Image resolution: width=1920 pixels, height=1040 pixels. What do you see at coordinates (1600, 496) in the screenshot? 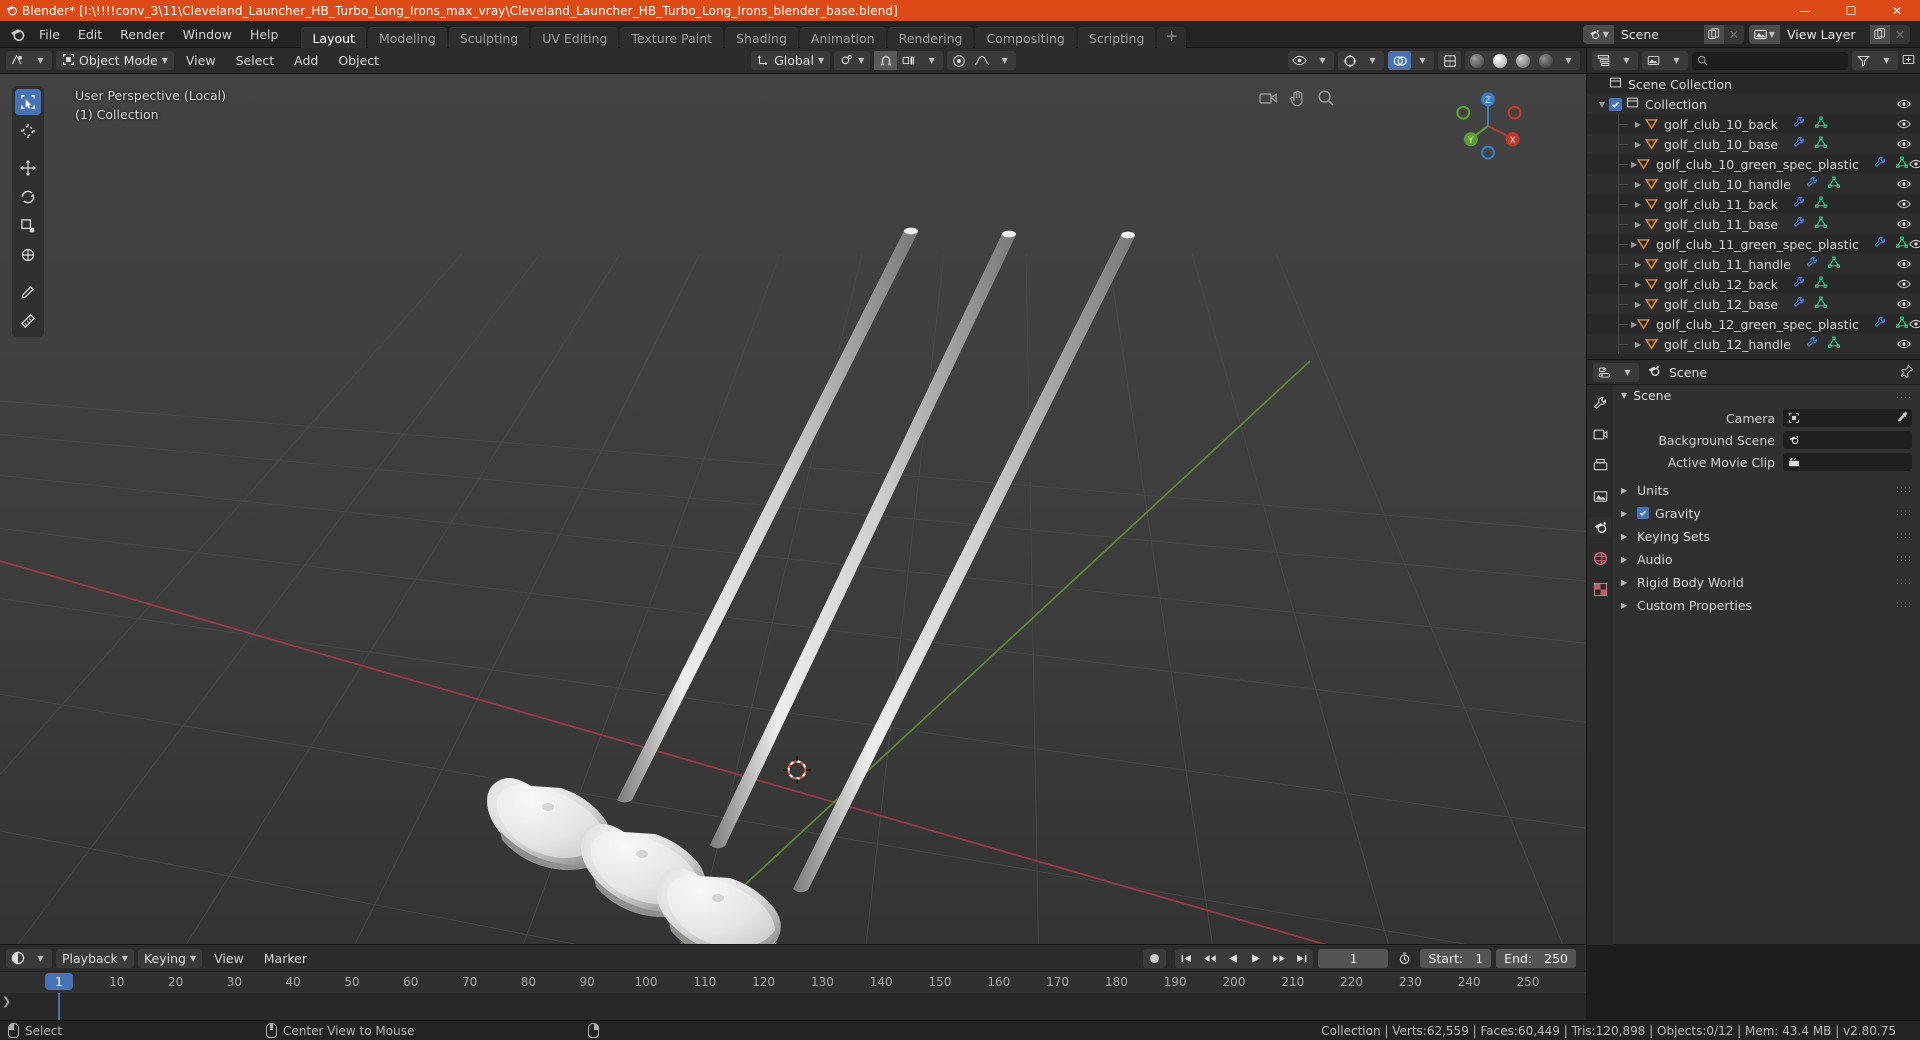
I see `properties-tab-view-layer` at bounding box center [1600, 496].